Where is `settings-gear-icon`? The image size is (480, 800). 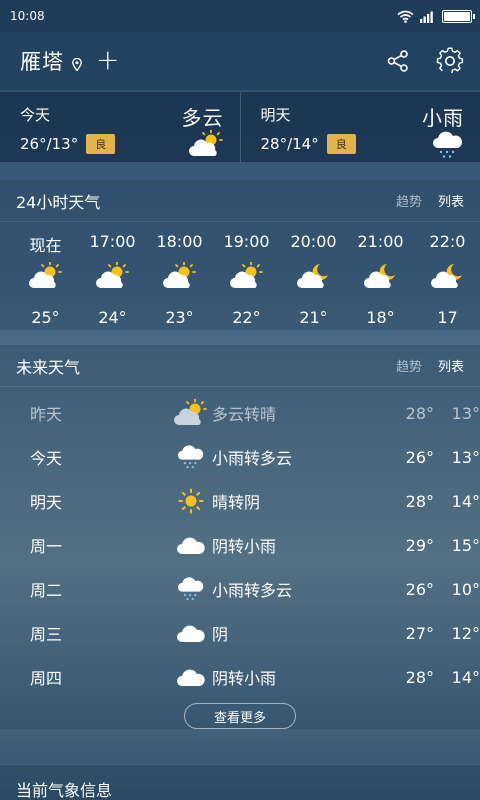 settings-gear-icon is located at coordinates (450, 61).